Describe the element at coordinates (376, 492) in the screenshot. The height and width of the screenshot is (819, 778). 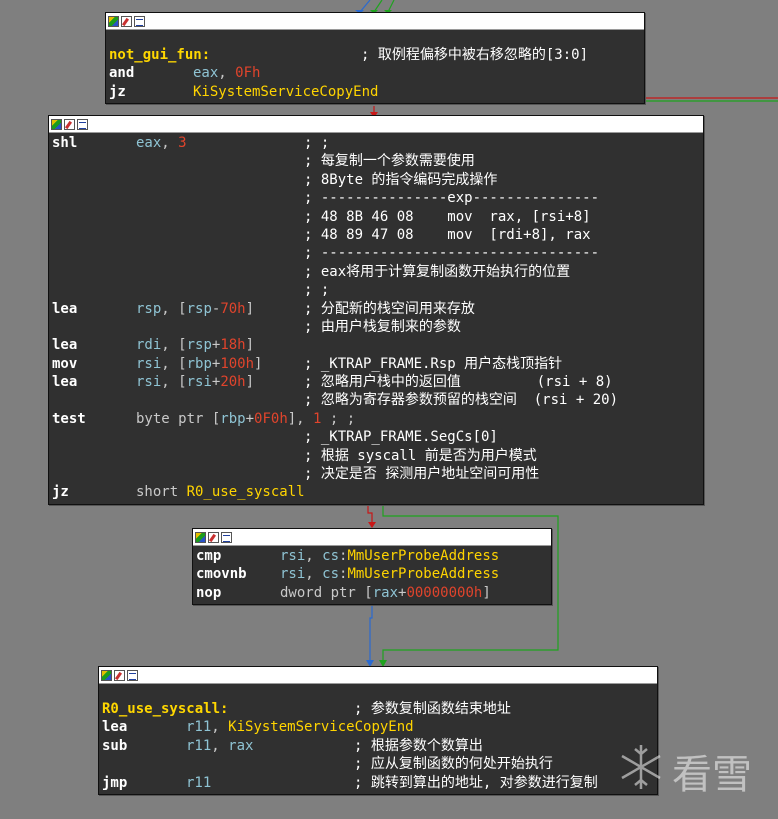
I see `instruction-line: jz short R0_use_syscall` at that location.